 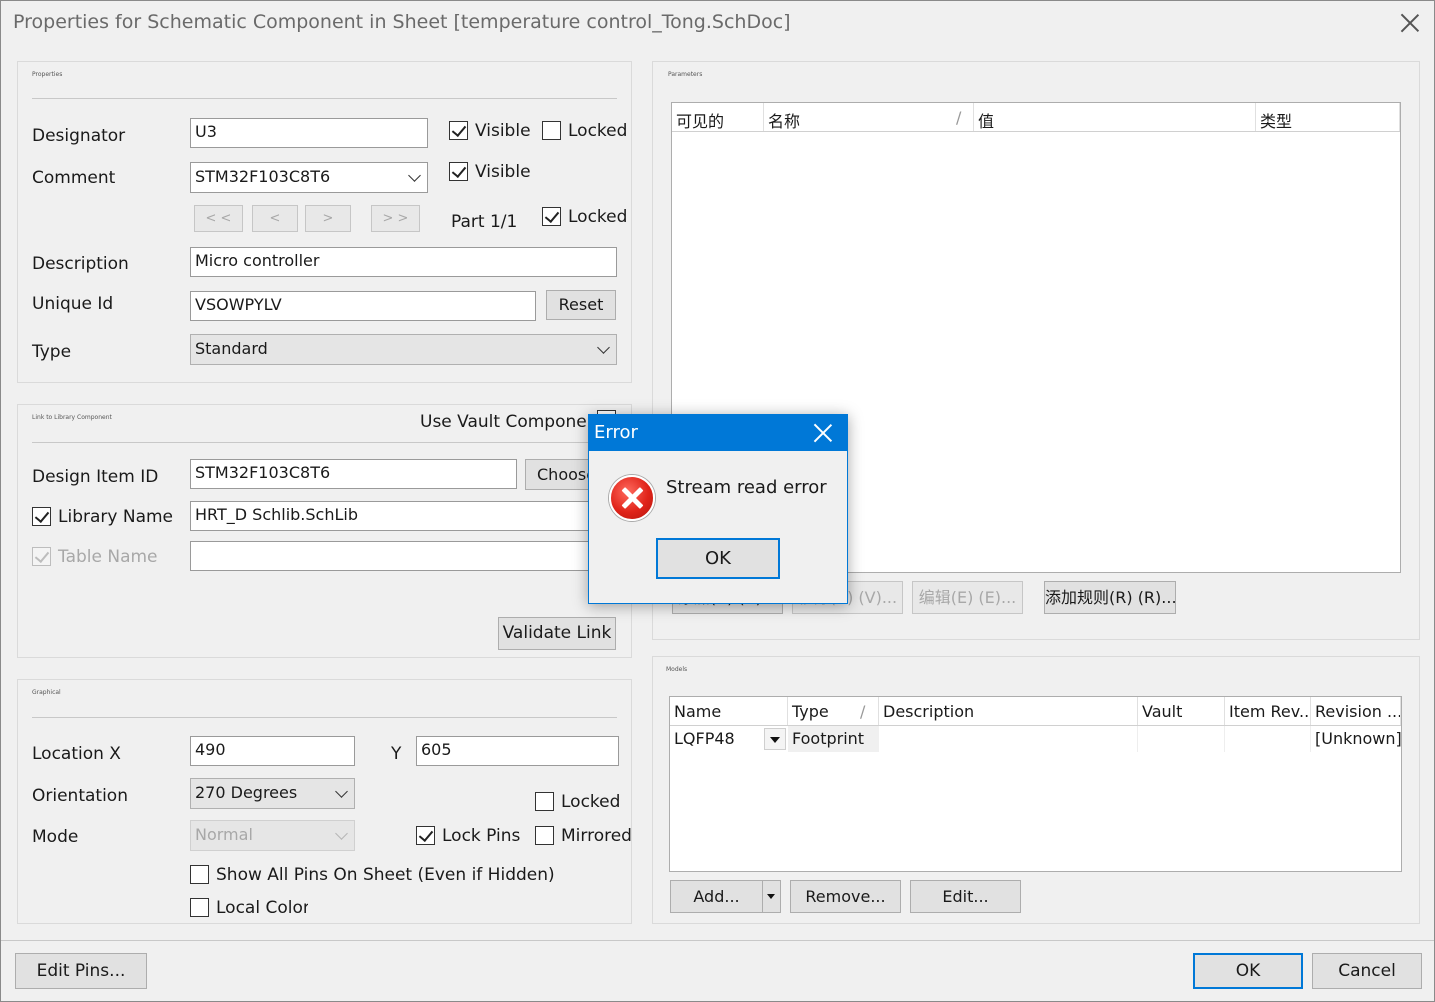 I want to click on param-header-divider, so click(x=1036, y=131).